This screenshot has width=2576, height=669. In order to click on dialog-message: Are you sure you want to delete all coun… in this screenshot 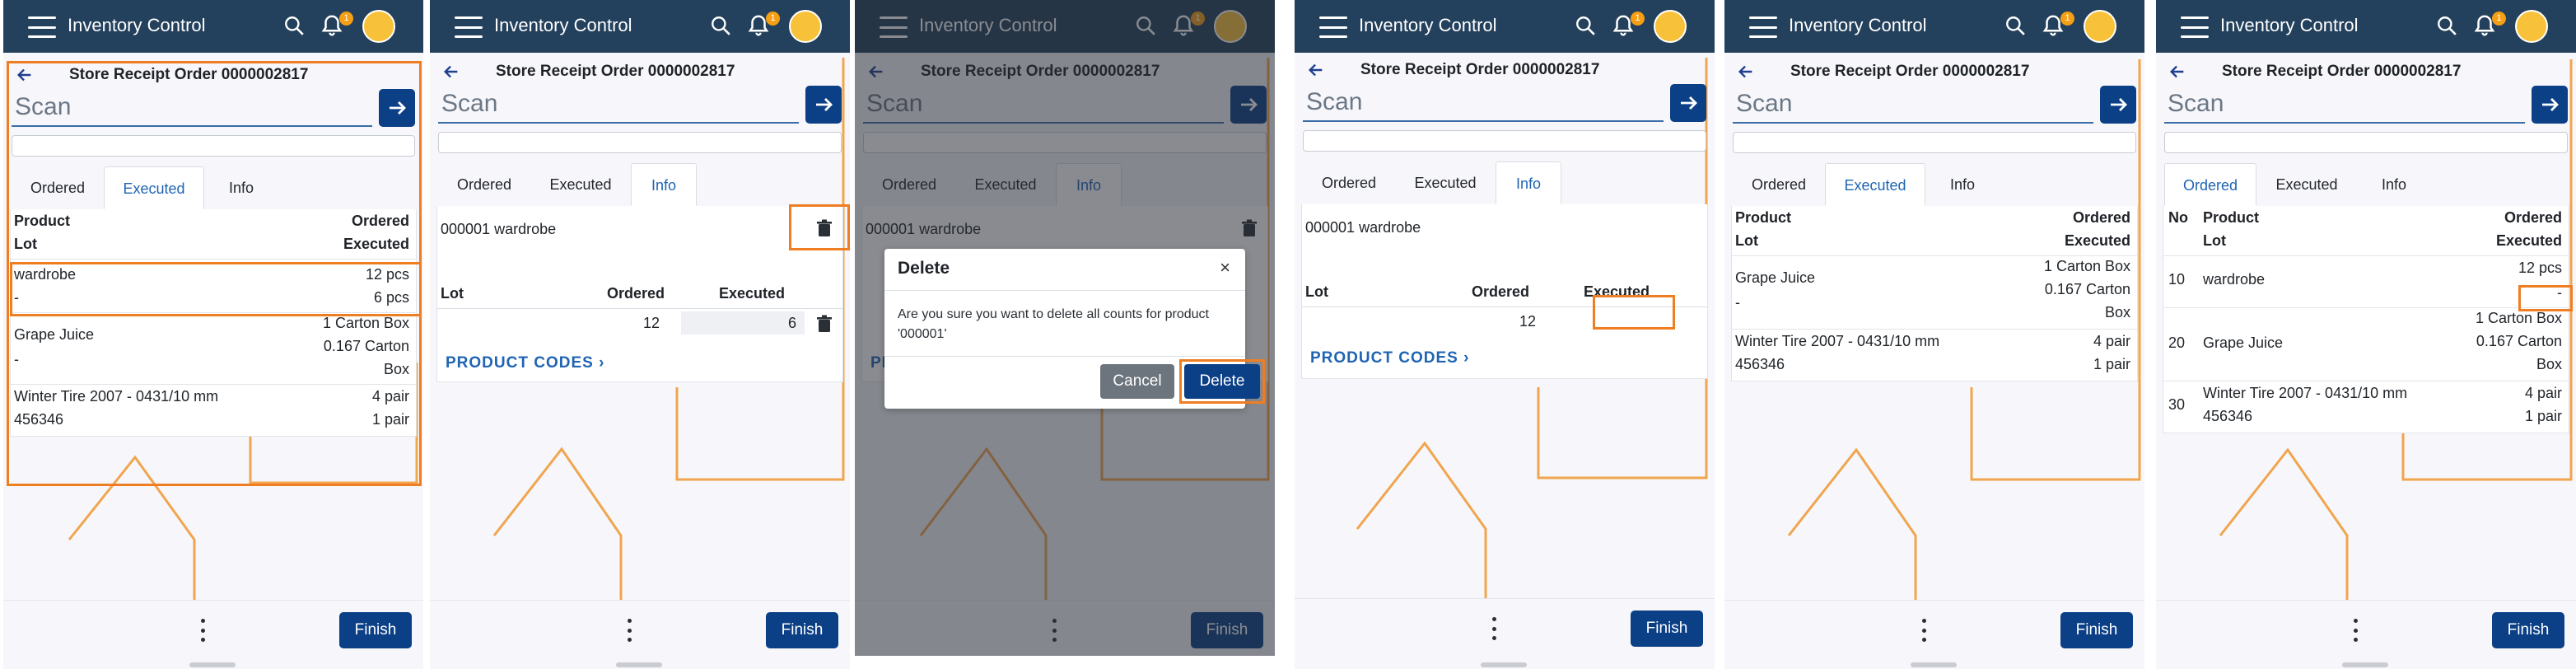, I will do `click(1053, 324)`.